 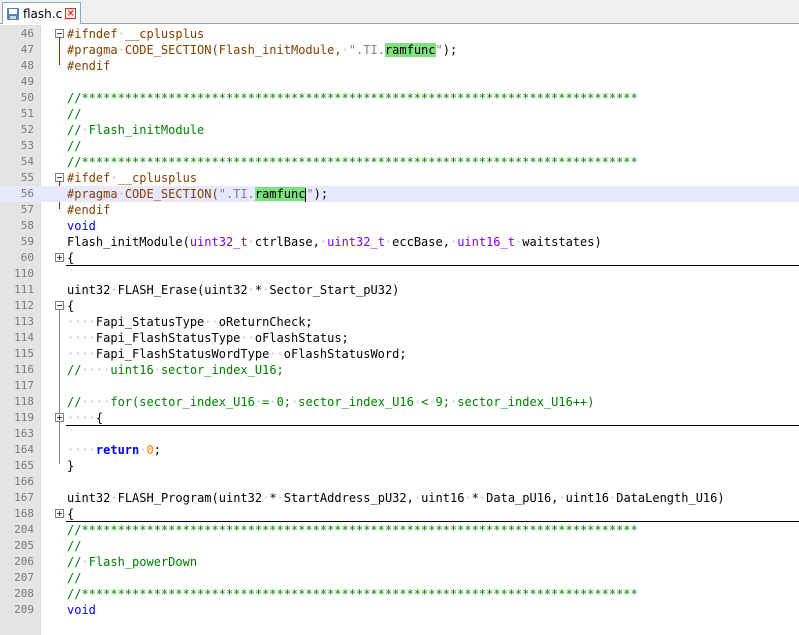 I want to click on line-number: 60, so click(x=27, y=257).